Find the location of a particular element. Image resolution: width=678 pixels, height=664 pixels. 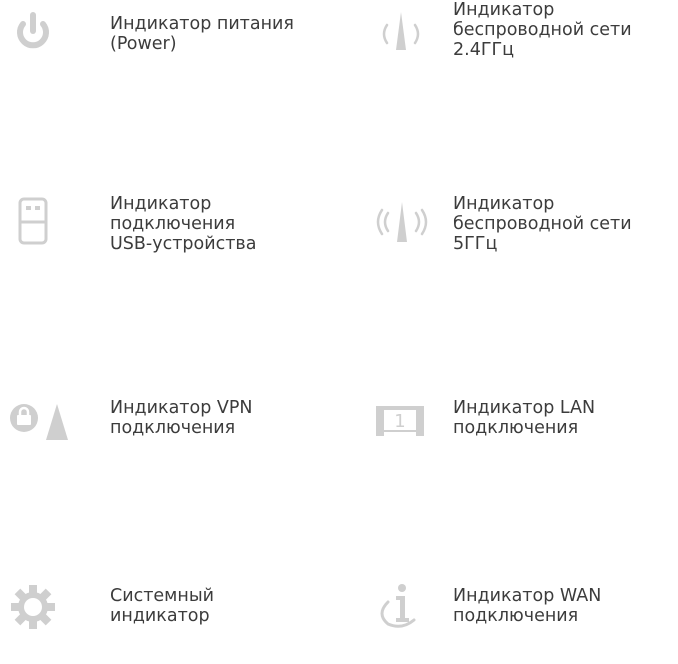

indicator-label: Индикатор VPN подключения is located at coordinates (181, 418).